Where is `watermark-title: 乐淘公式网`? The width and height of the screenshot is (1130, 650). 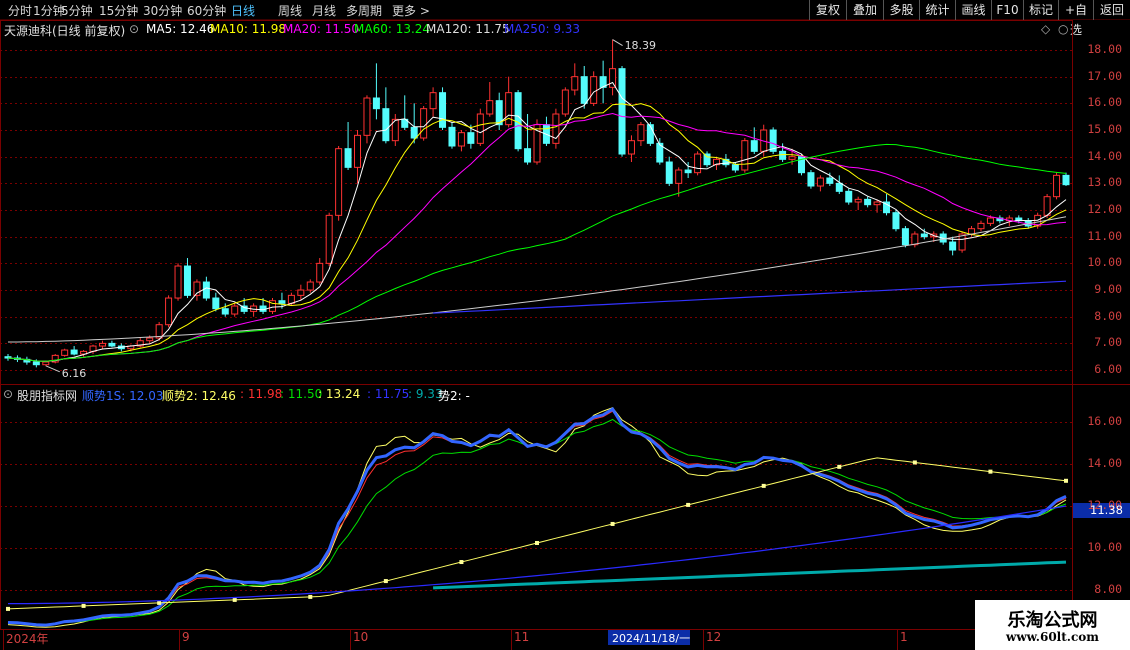
watermark-title: 乐淘公式网 is located at coordinates (1052, 620).